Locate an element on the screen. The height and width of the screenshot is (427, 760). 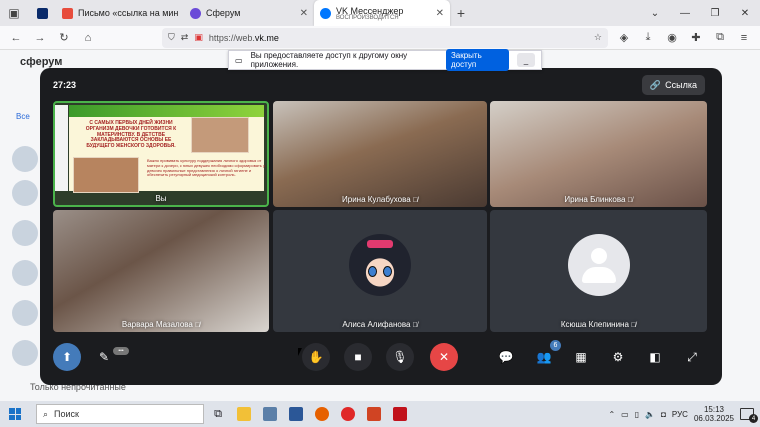
bookmark-star-icon: ☆ is located at coordinates (598, 37).